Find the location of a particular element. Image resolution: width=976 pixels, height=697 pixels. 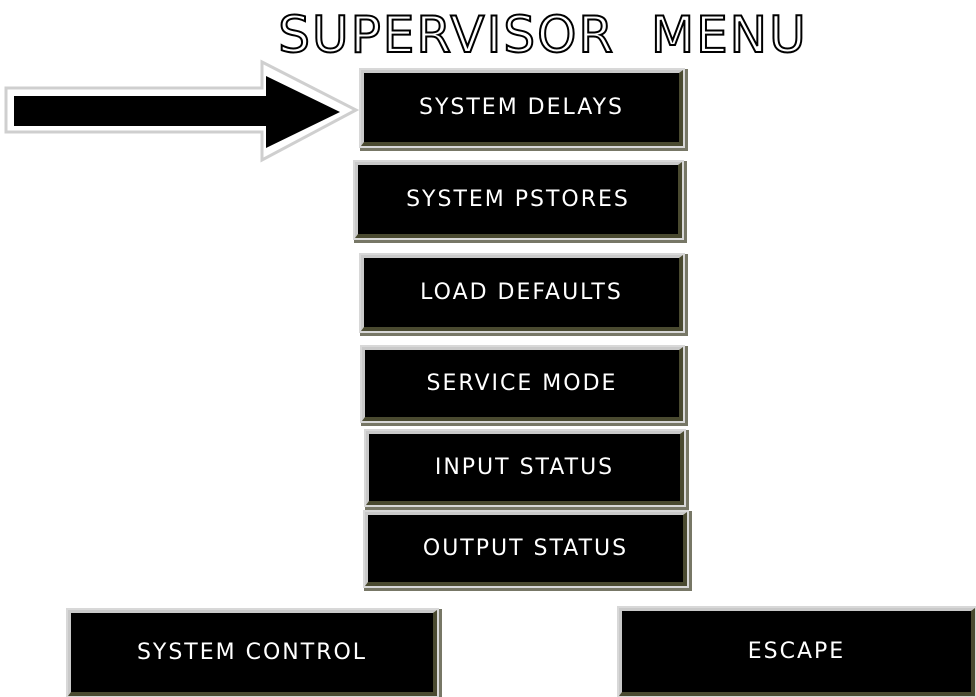

input-status-button: INPUT STATUS is located at coordinates (525, 468).